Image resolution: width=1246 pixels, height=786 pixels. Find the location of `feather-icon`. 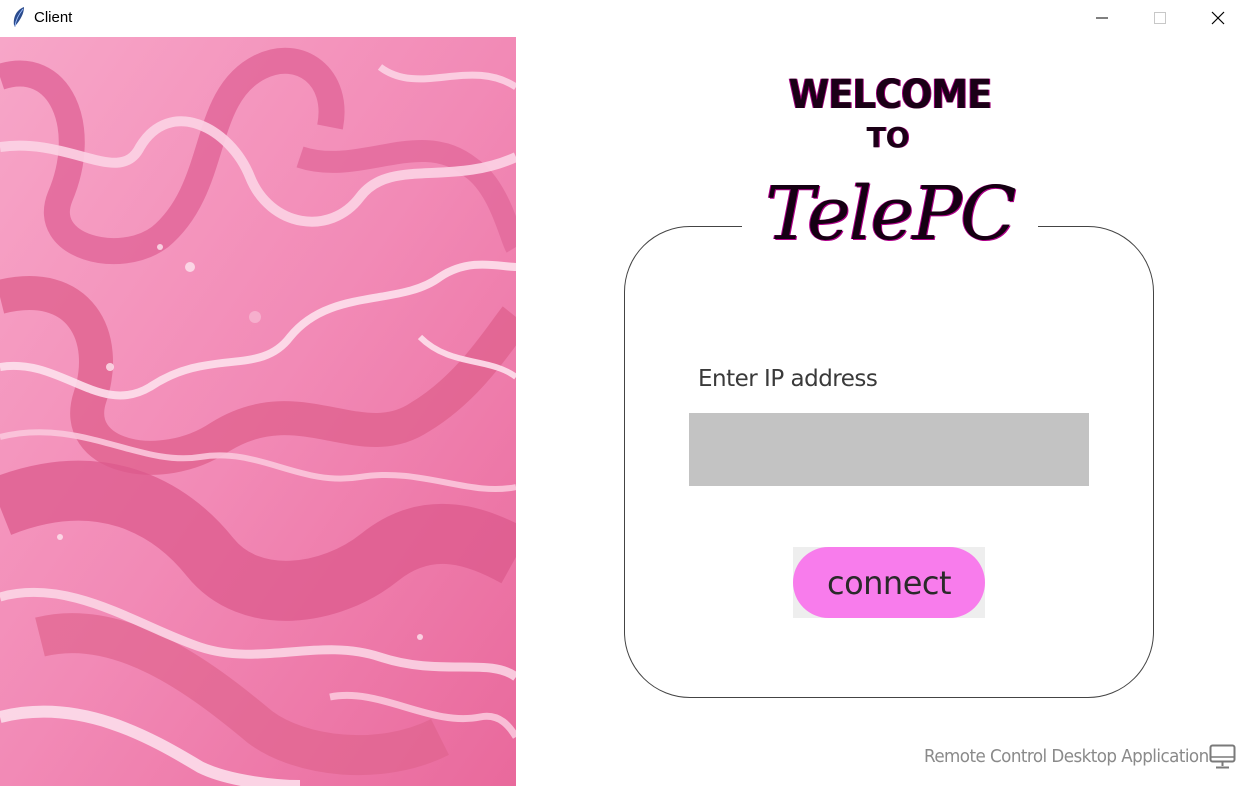

feather-icon is located at coordinates (18, 17).